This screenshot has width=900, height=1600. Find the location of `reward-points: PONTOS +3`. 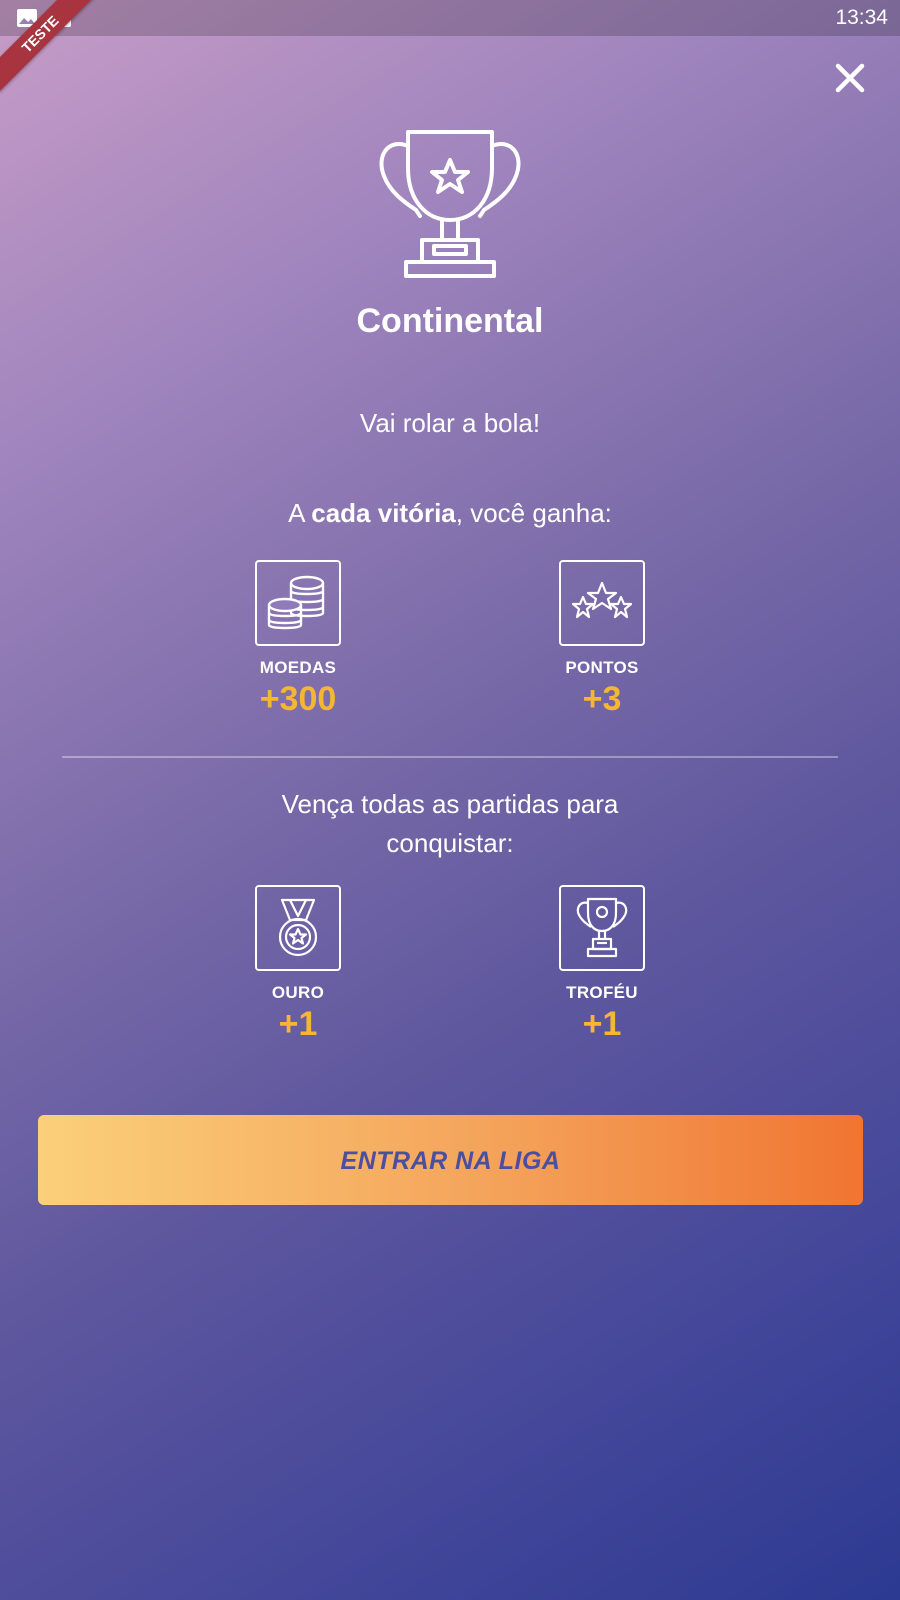

reward-points: PONTOS +3 is located at coordinates (602, 639).